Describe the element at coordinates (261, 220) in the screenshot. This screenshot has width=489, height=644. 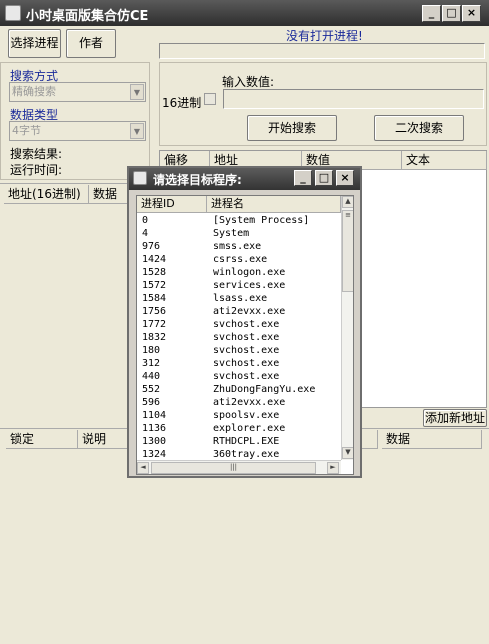
I see `process-name: [System Process]` at that location.